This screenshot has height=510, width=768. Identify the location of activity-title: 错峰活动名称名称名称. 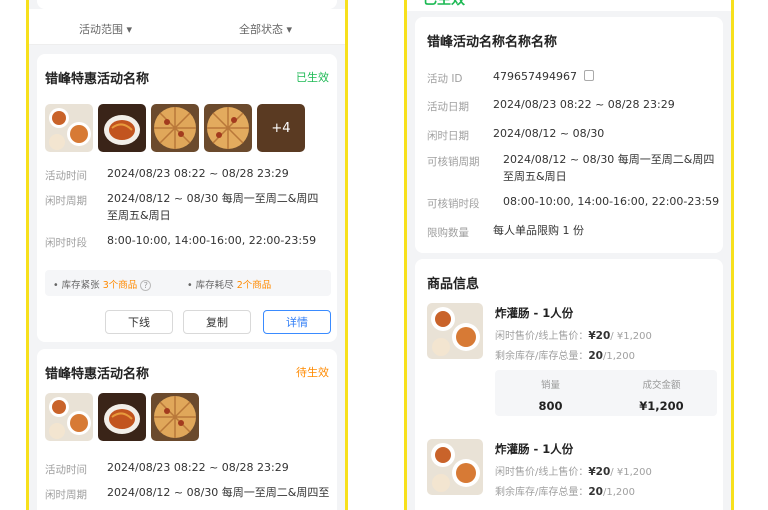
(492, 42).